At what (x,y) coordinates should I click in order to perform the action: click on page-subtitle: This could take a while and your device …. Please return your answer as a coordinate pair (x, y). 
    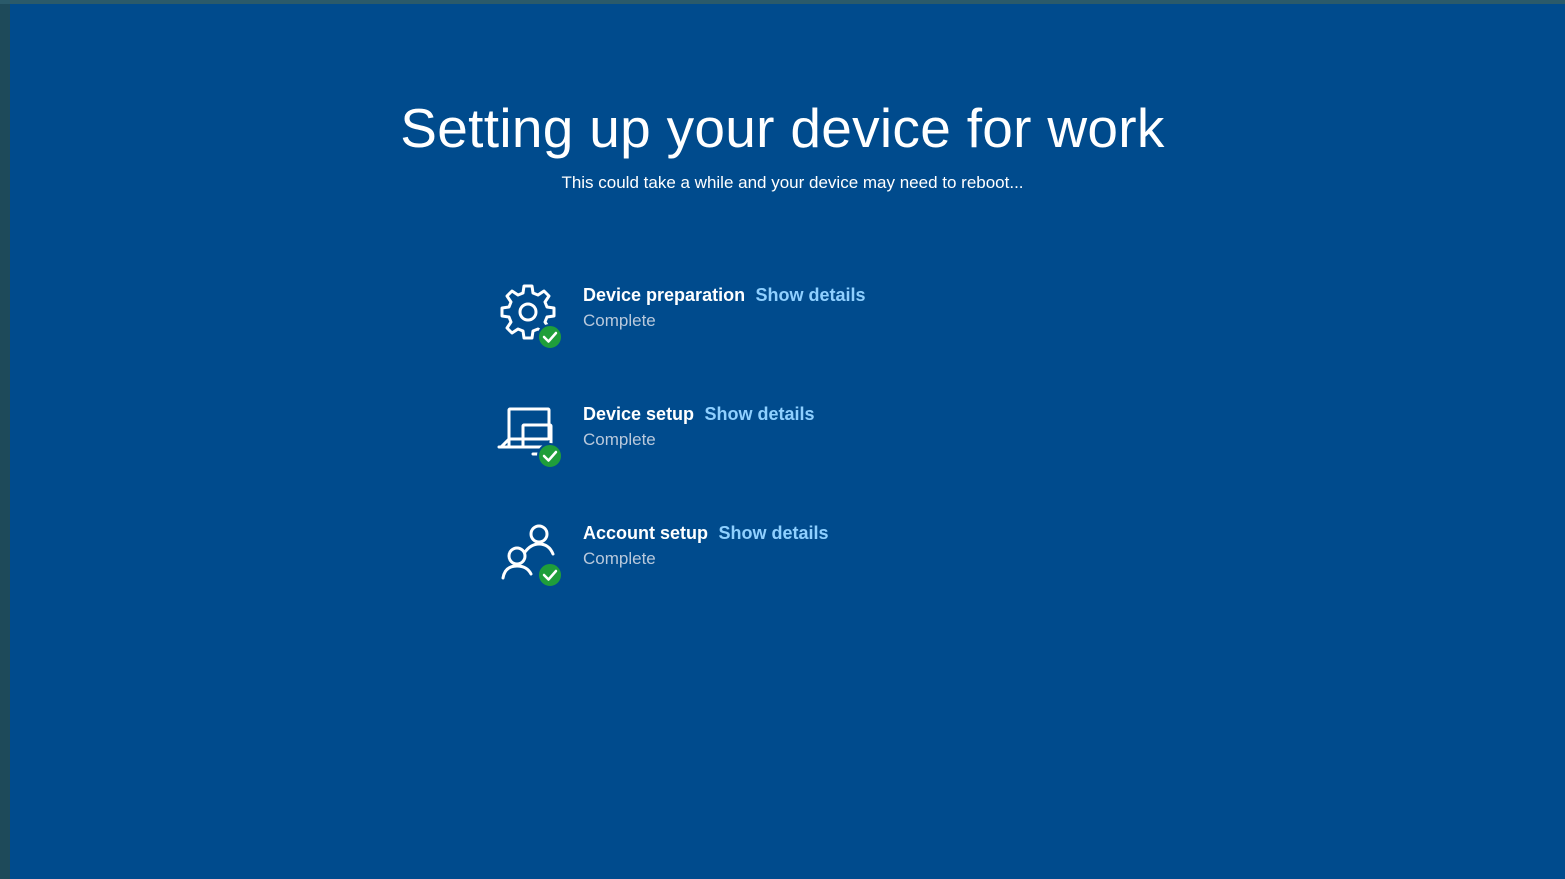
    Looking at the image, I should click on (792, 182).